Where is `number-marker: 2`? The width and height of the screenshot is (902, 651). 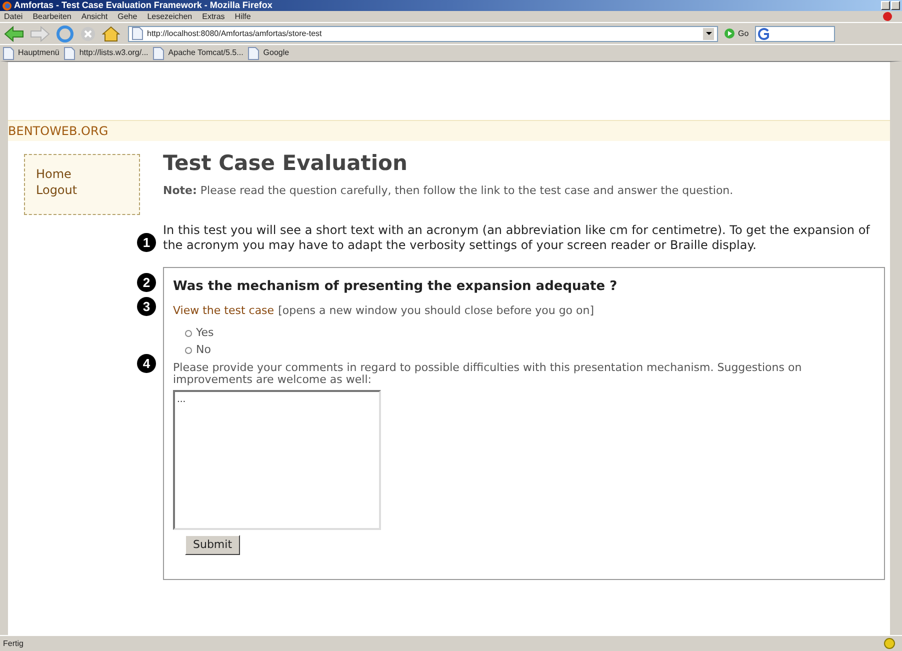
number-marker: 2 is located at coordinates (146, 282).